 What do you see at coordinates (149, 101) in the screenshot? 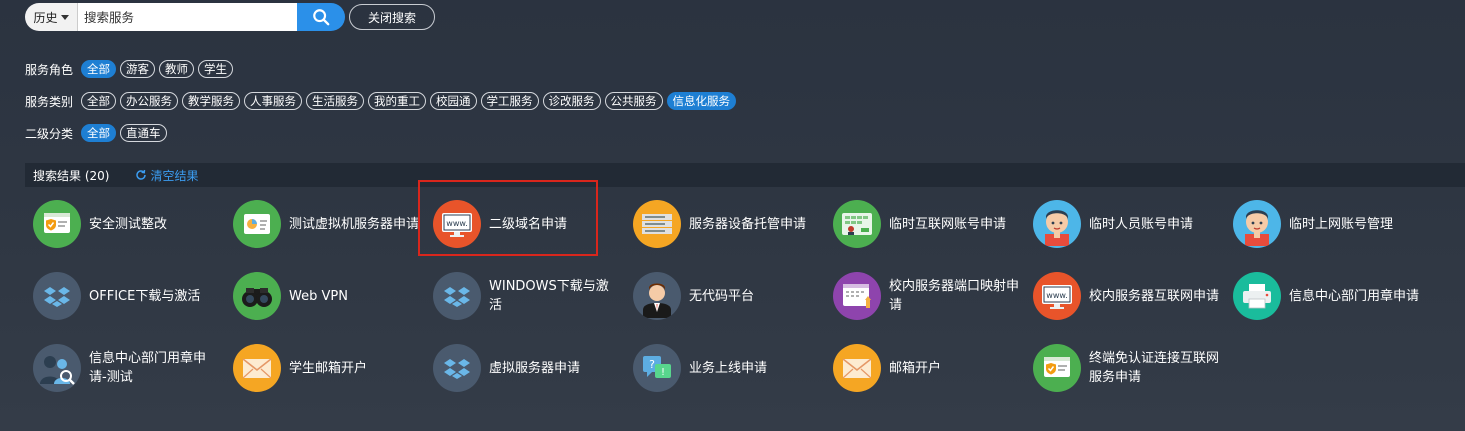
I see `filter-chip-category: 办公服务` at bounding box center [149, 101].